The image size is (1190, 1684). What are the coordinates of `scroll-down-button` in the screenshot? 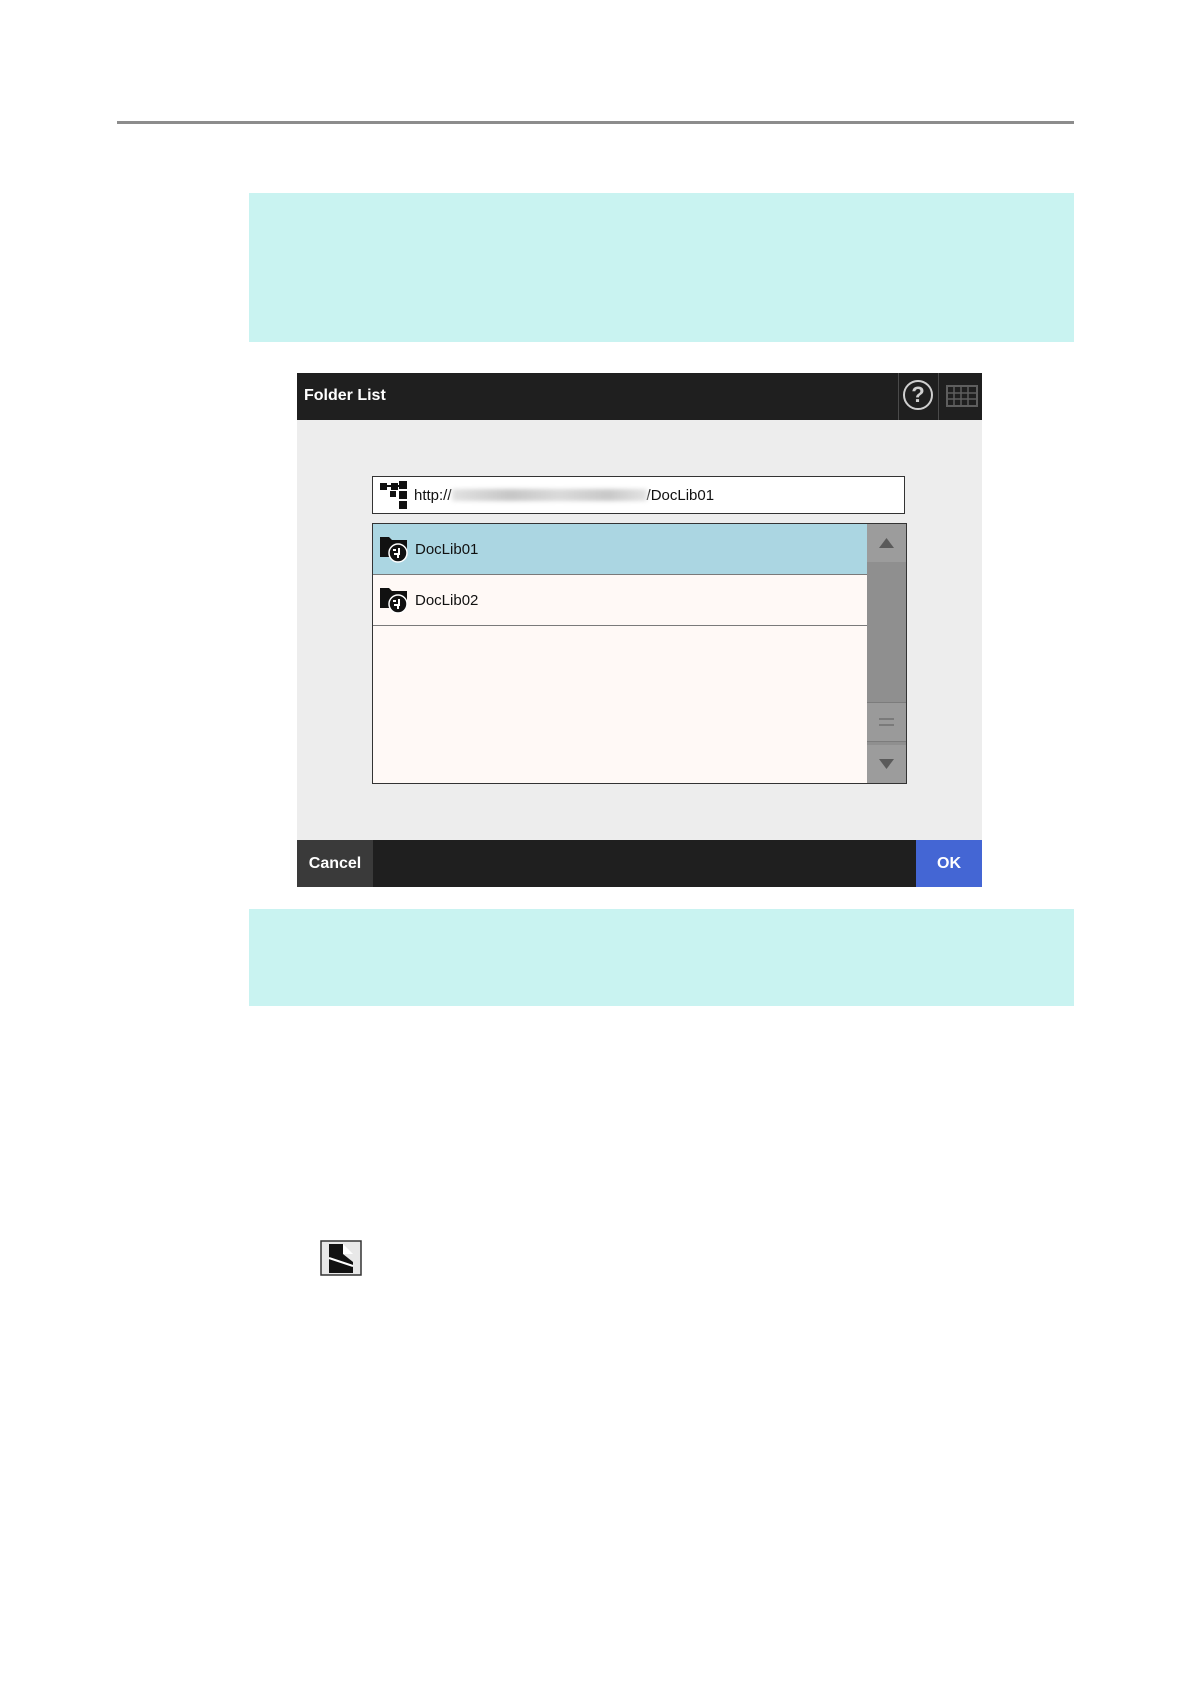 It's located at (886, 764).